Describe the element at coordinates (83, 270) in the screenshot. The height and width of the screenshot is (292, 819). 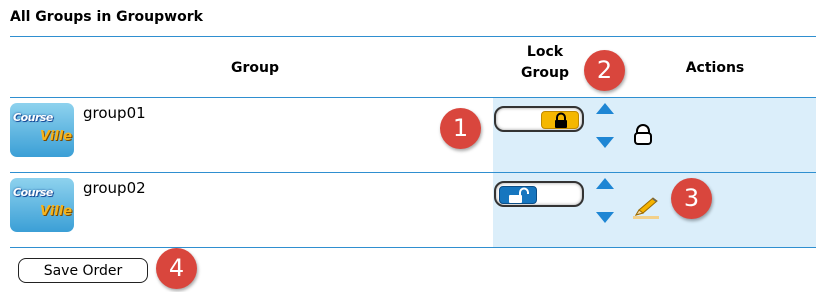
I see `save-order-button: Save Order` at that location.